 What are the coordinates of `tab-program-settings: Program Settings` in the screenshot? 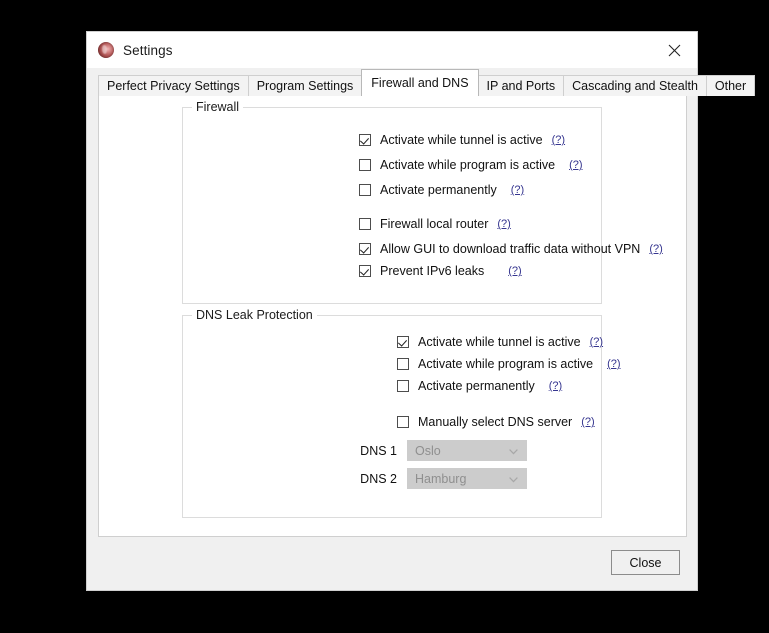 It's located at (305, 85).